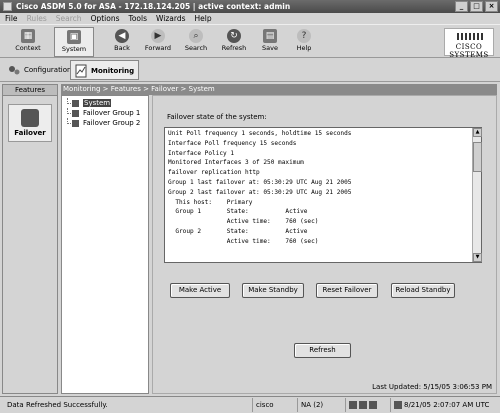  What do you see at coordinates (238, 212) in the screenshot?
I see `status-line: Group 1 State: Active` at bounding box center [238, 212].